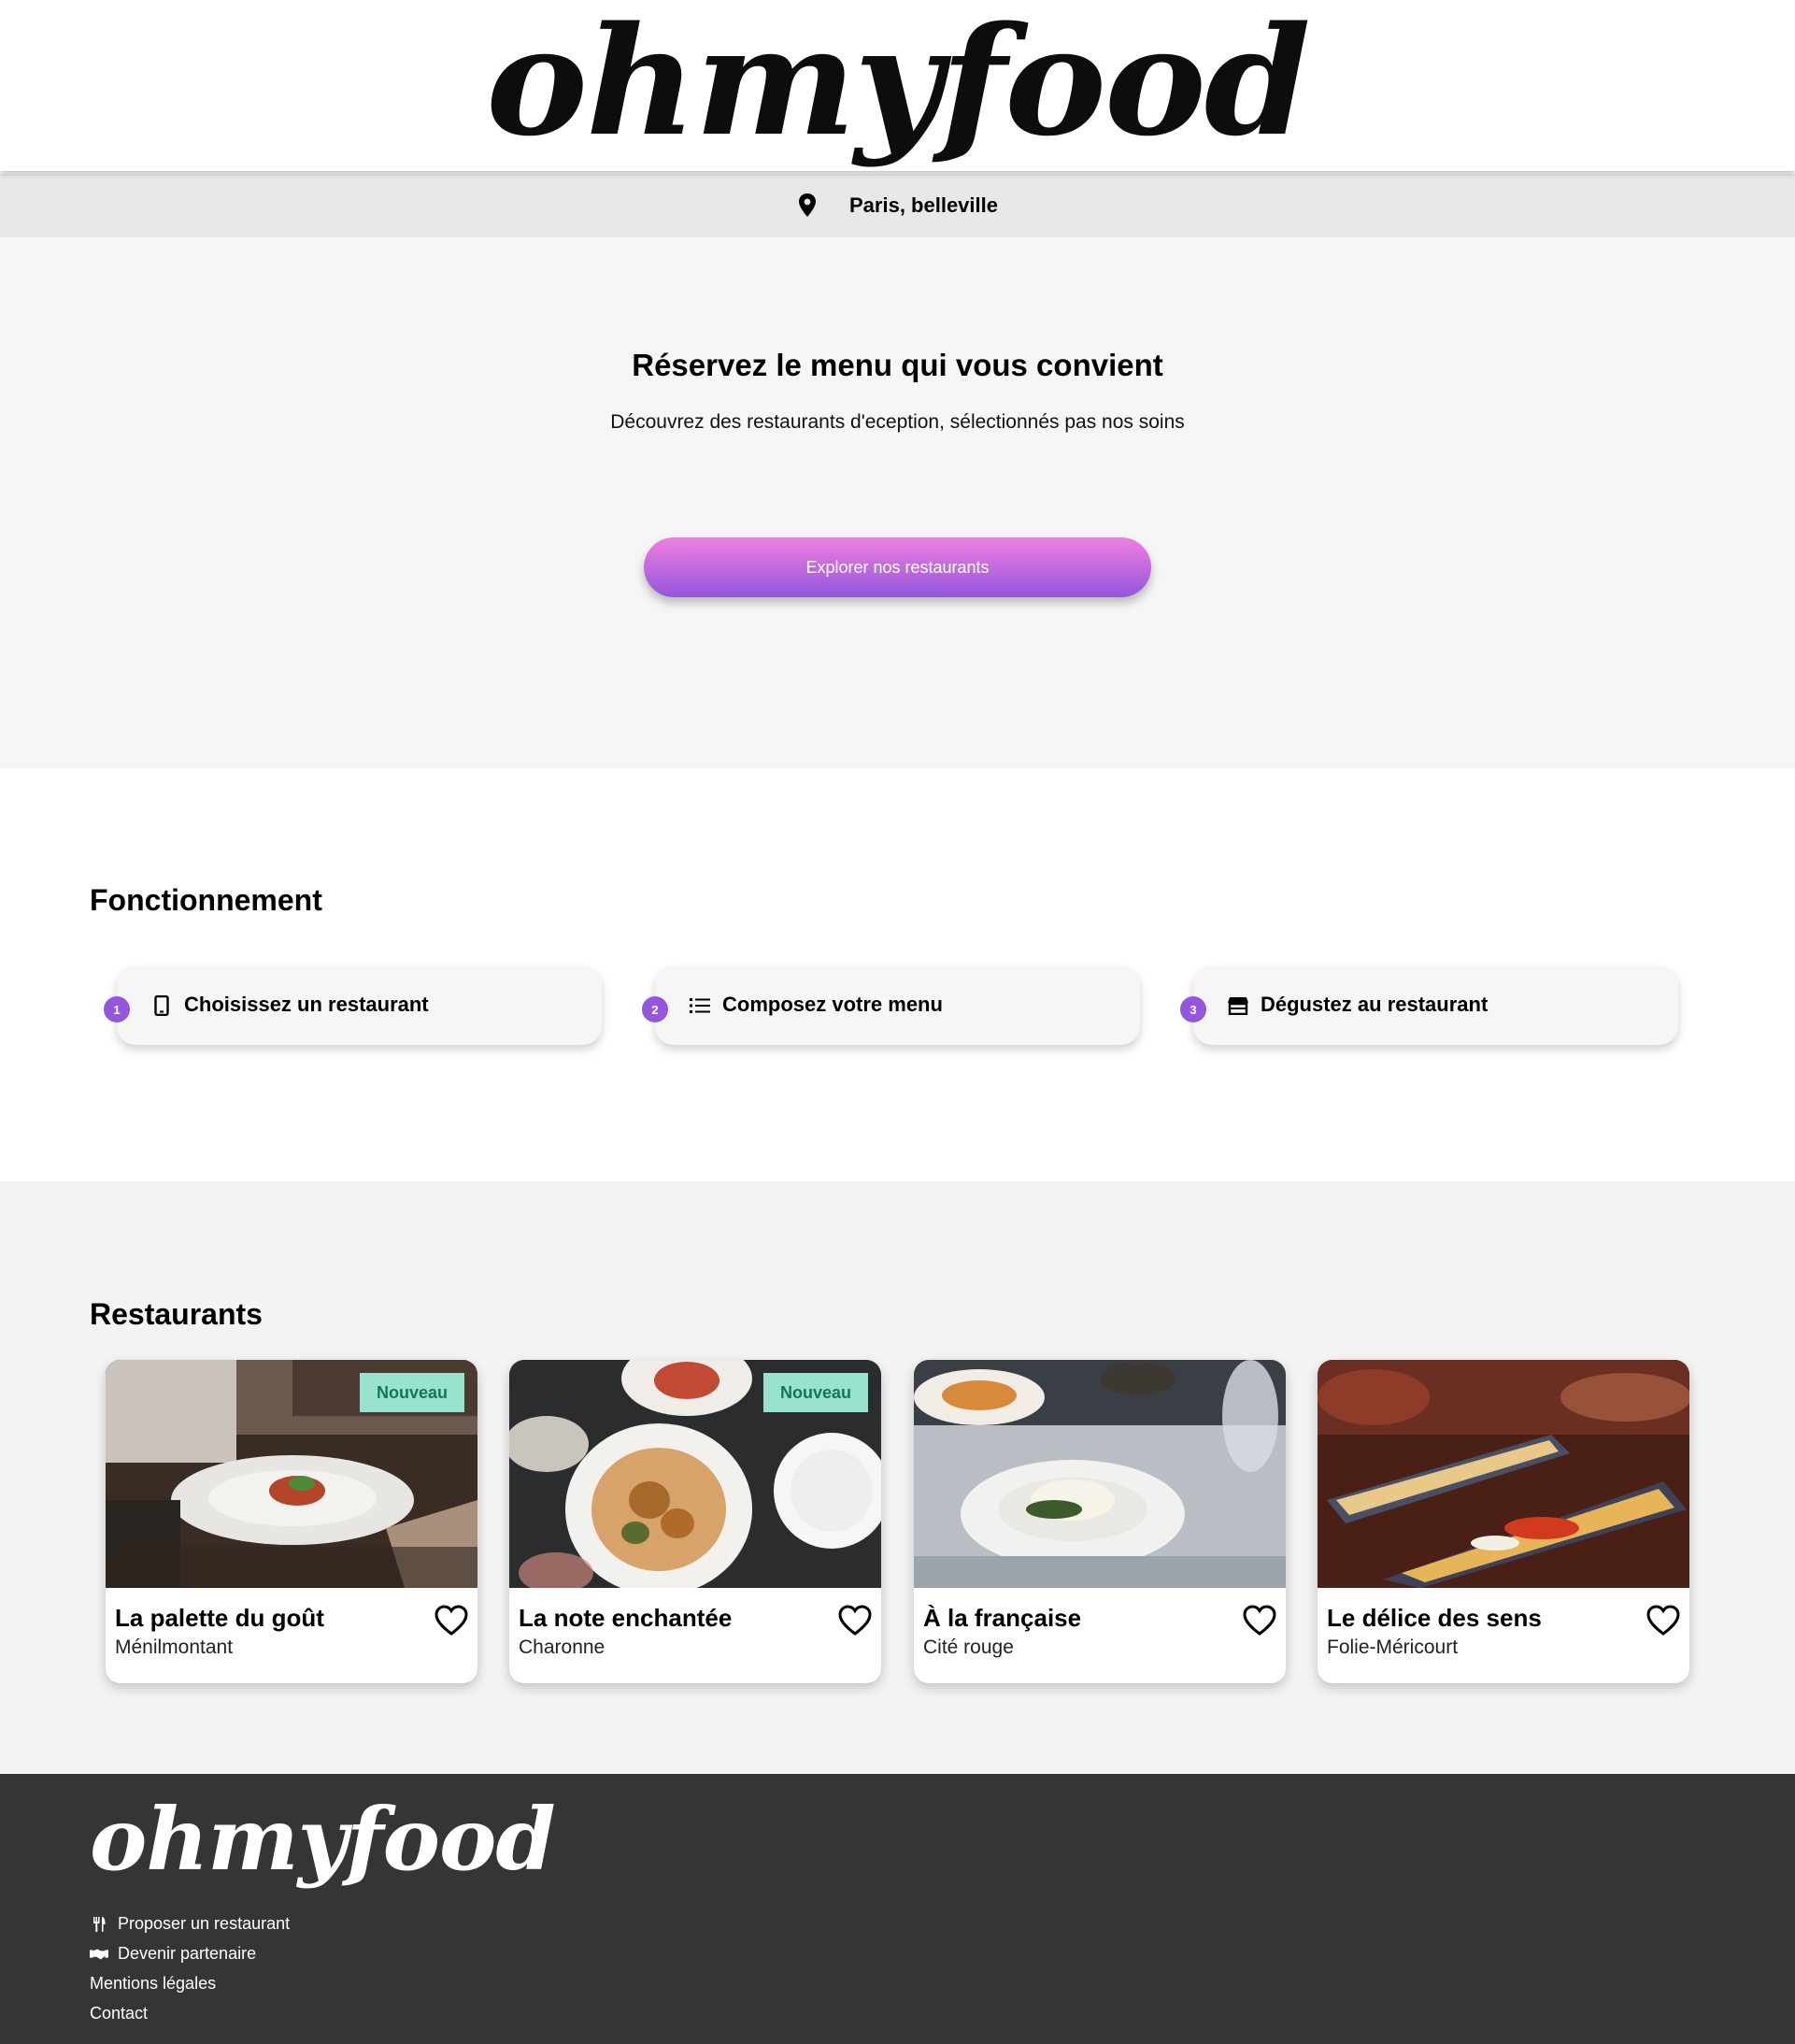  I want to click on list-icon, so click(700, 1005).